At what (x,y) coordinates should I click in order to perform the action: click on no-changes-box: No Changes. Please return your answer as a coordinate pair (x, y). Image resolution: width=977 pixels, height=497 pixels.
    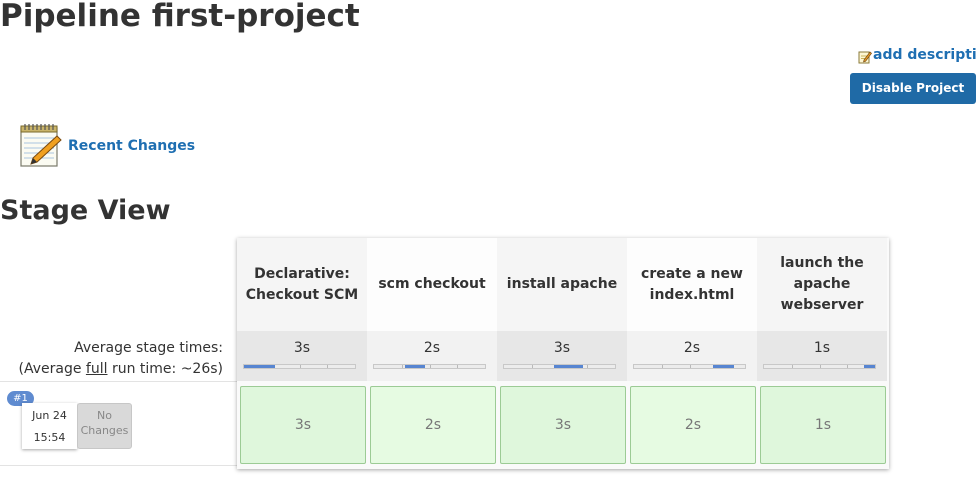
    Looking at the image, I should click on (104, 426).